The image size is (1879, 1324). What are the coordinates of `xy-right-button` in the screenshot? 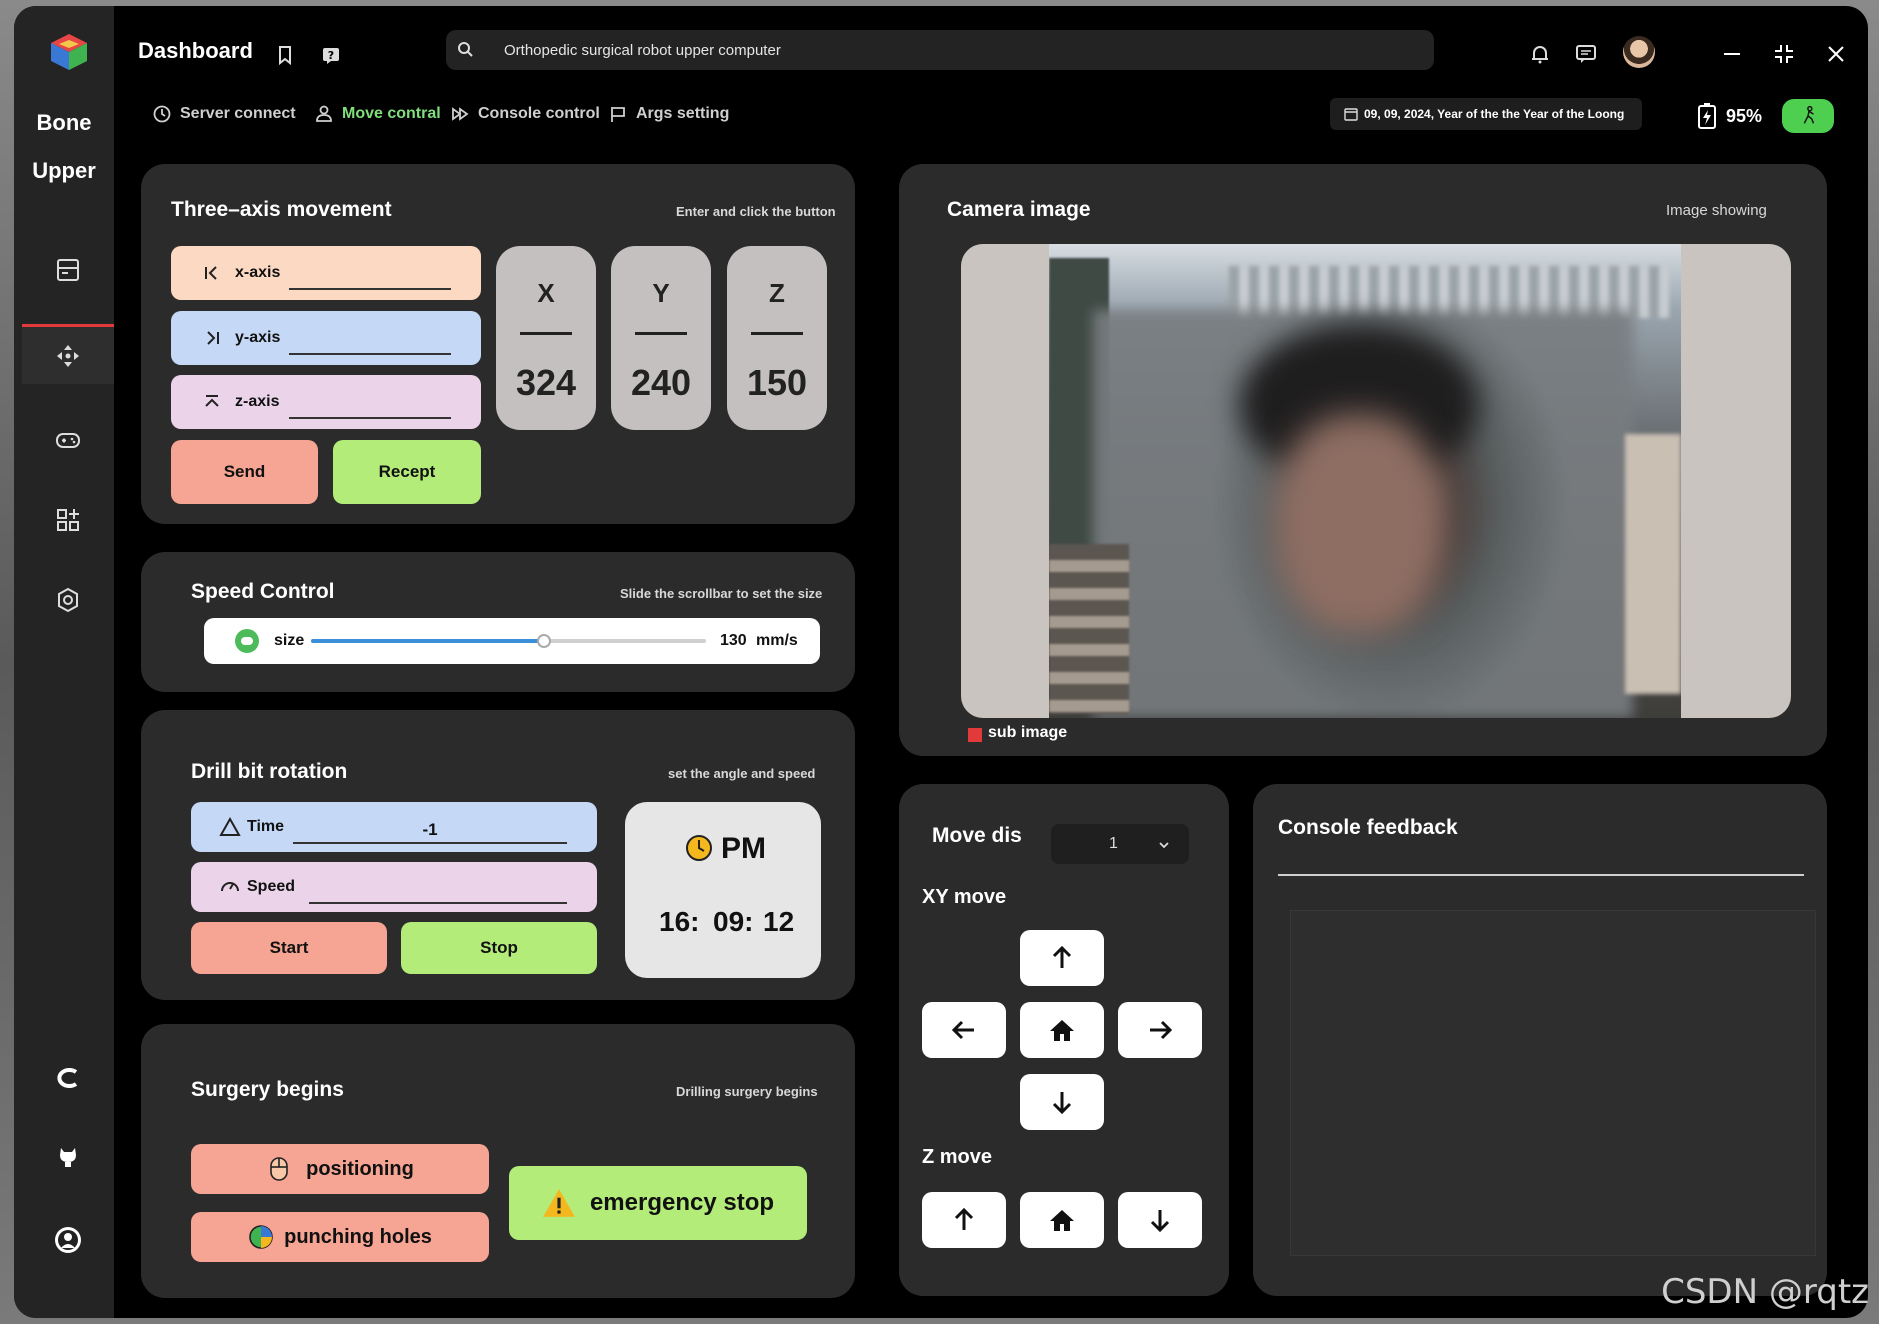 It's located at (1160, 1030).